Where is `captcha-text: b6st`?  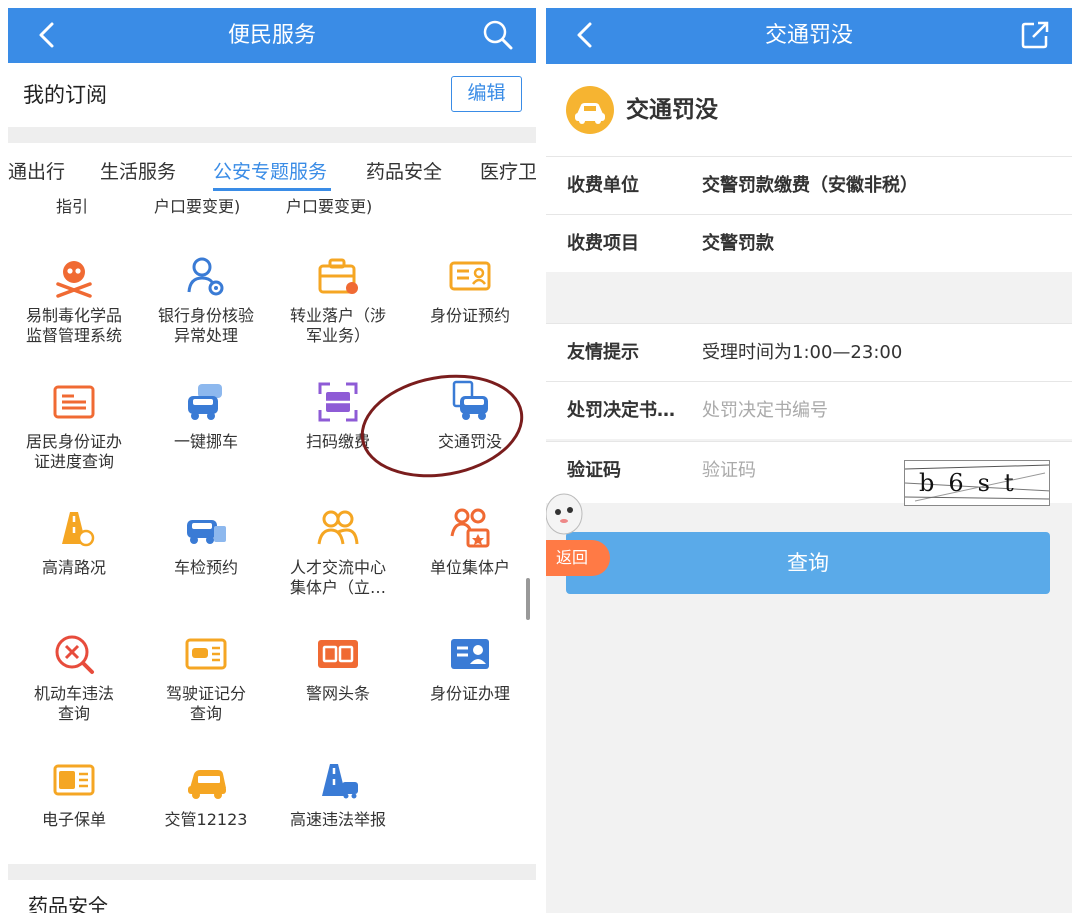
captcha-text: b6st is located at coordinates (973, 483).